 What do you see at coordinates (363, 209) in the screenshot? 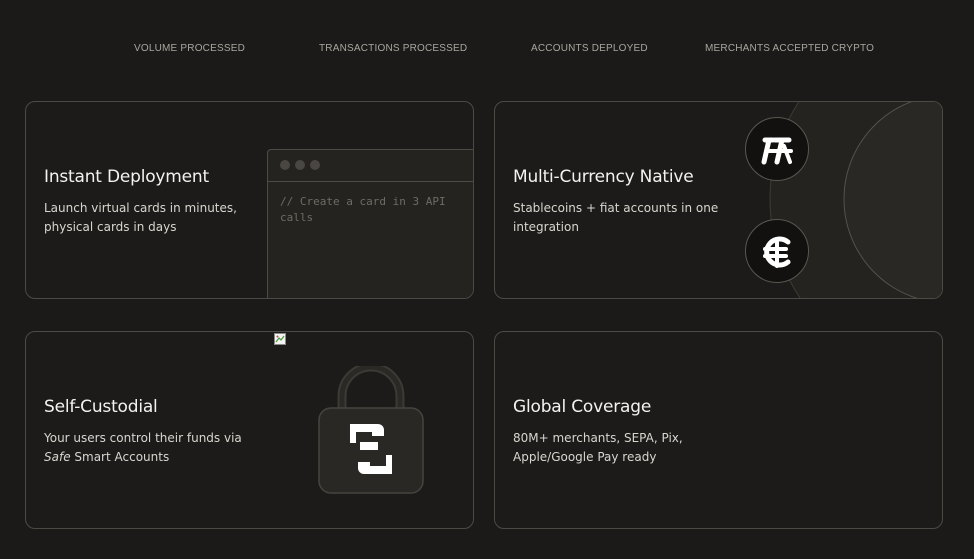
I see `code-snippet: // Create a card in 3 API calls` at bounding box center [363, 209].